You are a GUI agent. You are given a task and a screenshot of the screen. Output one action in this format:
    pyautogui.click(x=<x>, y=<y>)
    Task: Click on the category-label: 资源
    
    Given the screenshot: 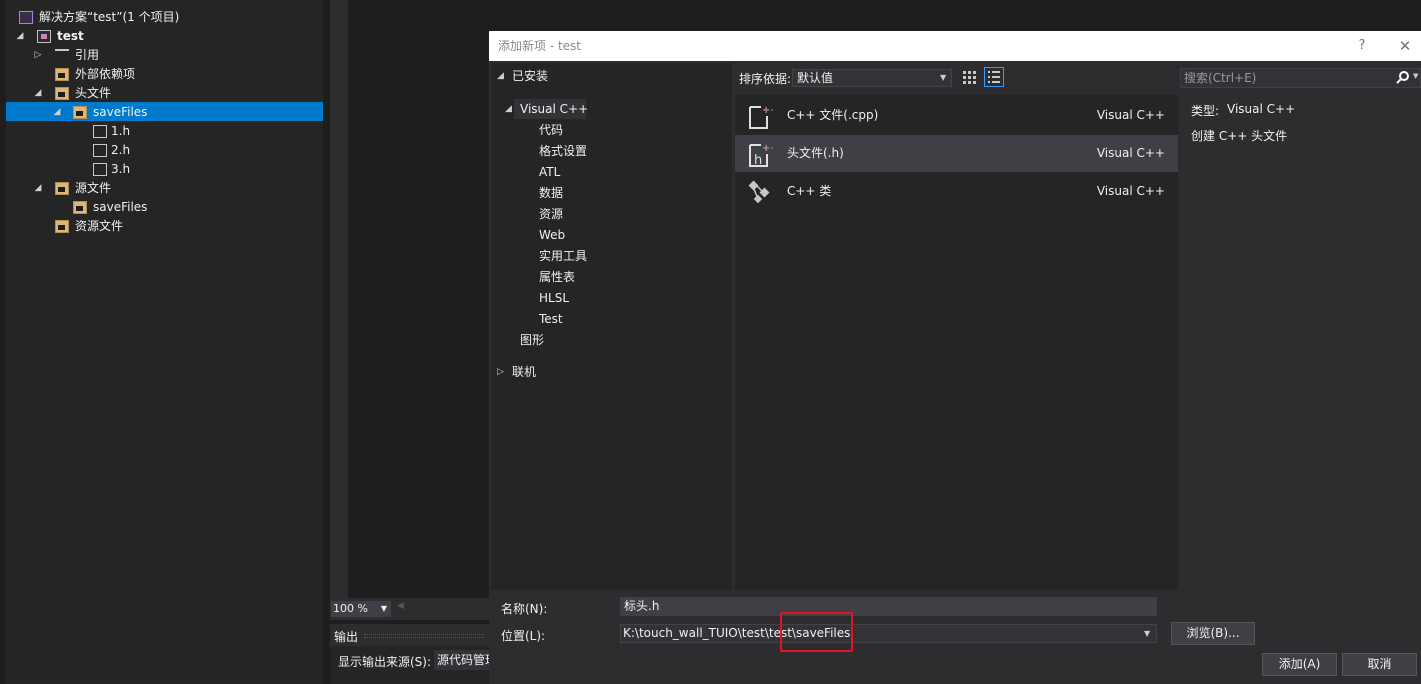 What is the action you would take?
    pyautogui.click(x=551, y=214)
    